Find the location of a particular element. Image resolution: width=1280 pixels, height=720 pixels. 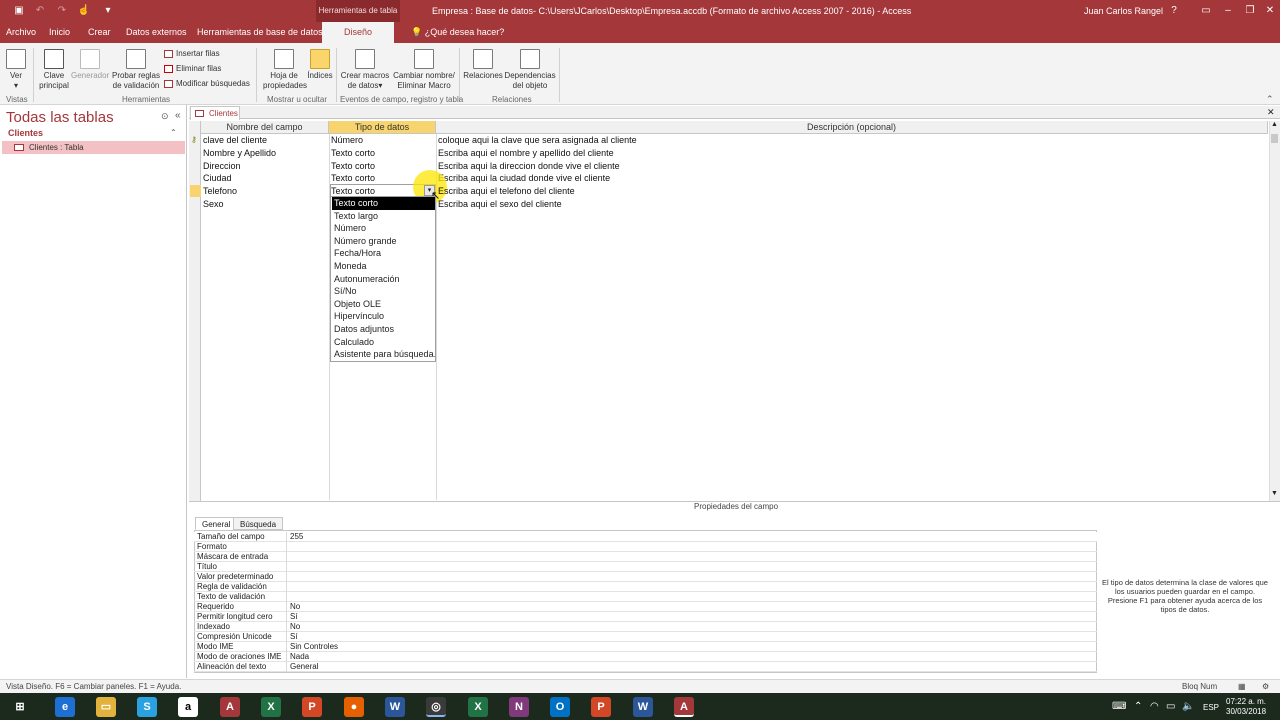

data-type-cell: Texto corto is located at coordinates (353, 153).